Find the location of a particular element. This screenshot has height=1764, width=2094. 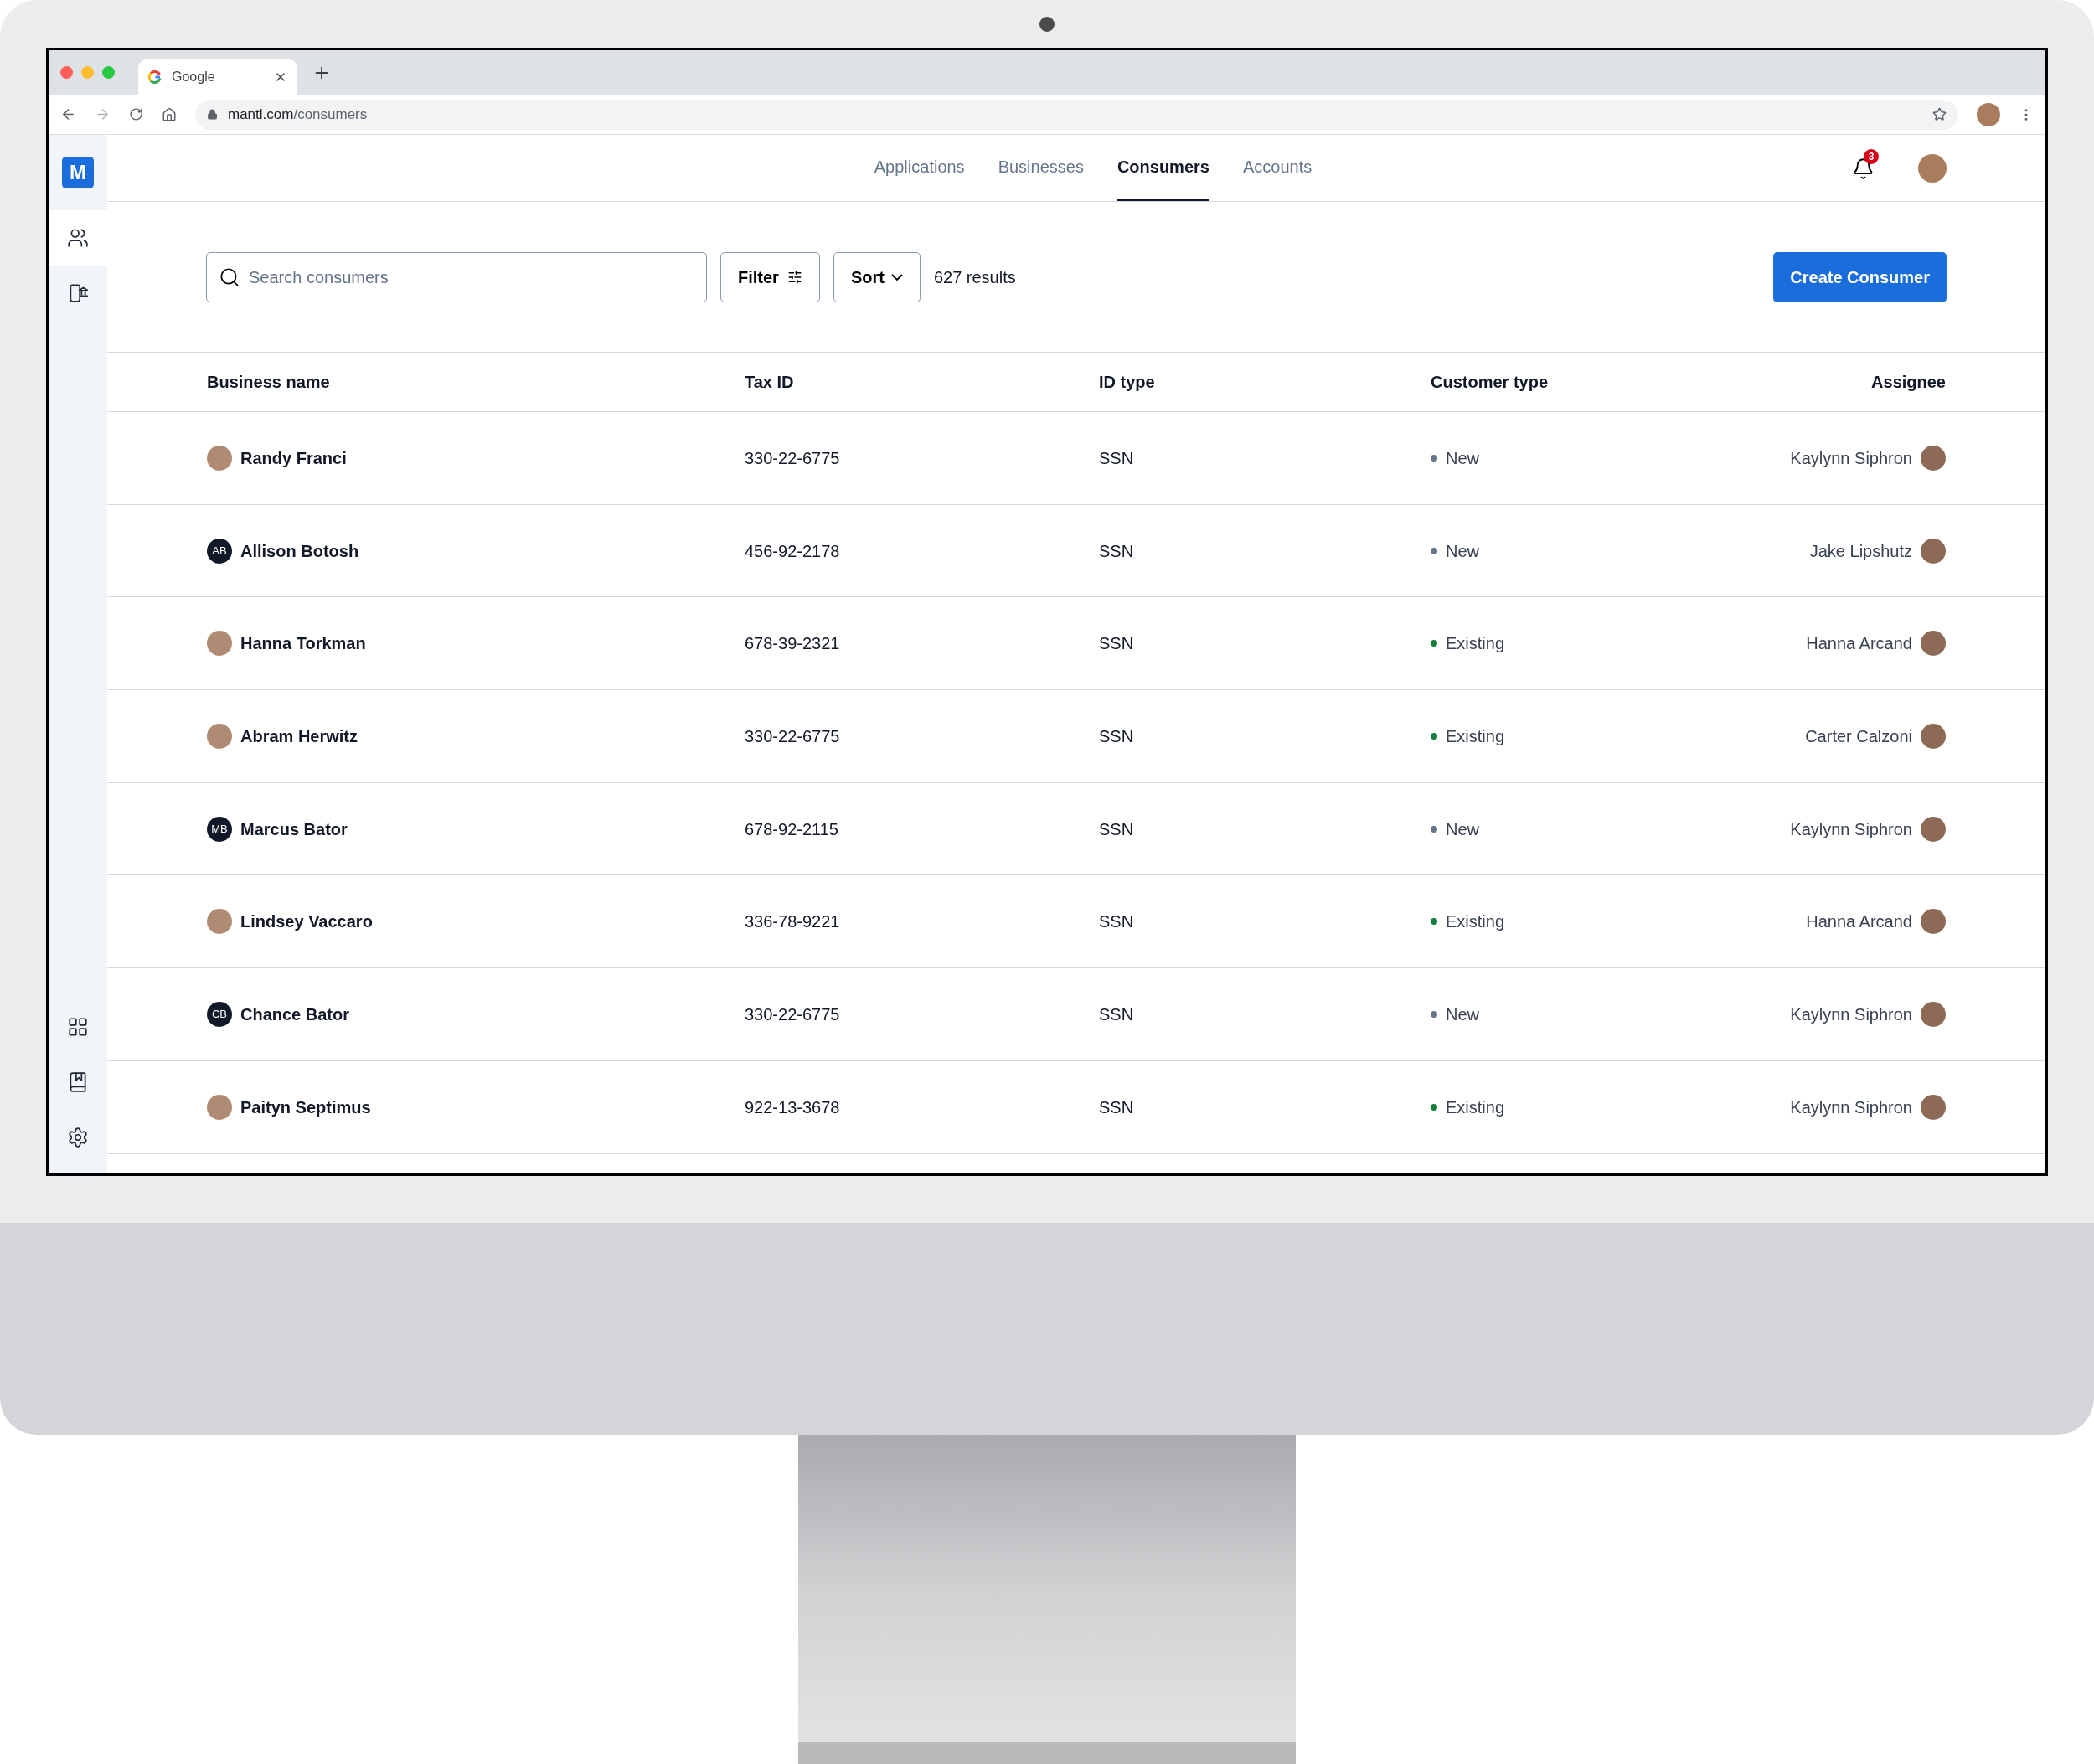

consumer-name: Lindsey Vaccaro is located at coordinates (306, 922).